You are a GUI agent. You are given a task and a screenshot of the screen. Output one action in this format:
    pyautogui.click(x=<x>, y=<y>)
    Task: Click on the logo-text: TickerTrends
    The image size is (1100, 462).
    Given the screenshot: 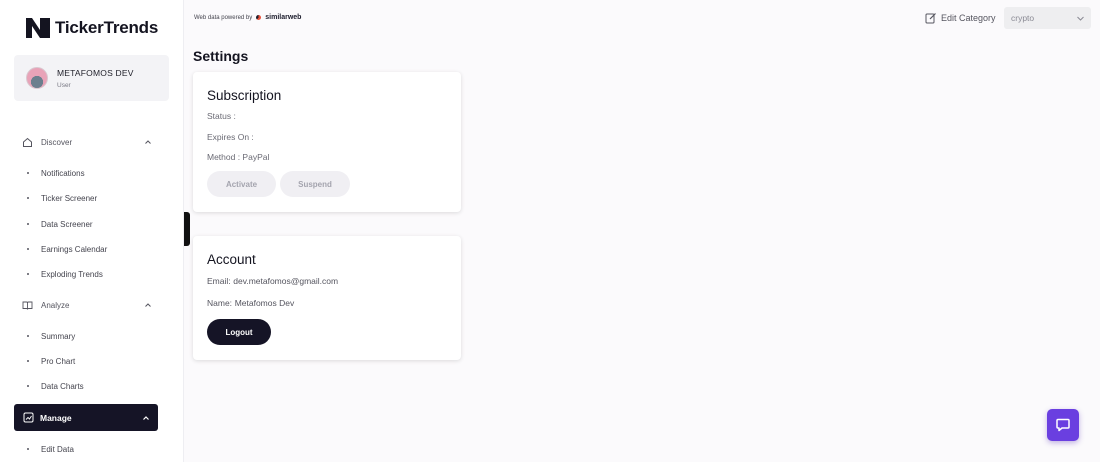 What is the action you would take?
    pyautogui.click(x=107, y=27)
    